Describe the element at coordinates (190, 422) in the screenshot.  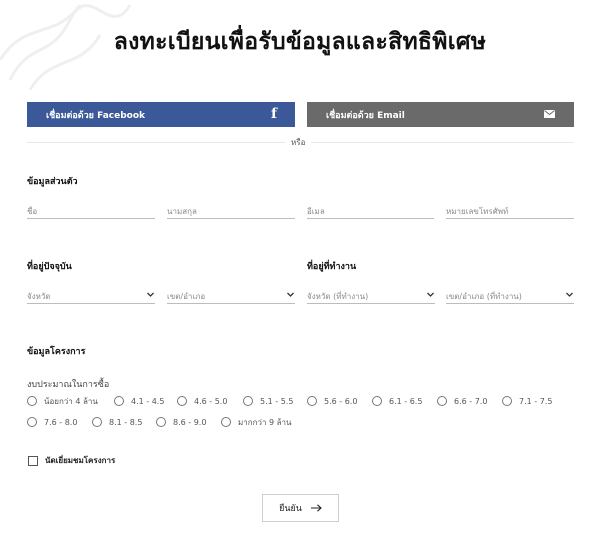
I see `budget-option-label: 8.6 - 9.0` at that location.